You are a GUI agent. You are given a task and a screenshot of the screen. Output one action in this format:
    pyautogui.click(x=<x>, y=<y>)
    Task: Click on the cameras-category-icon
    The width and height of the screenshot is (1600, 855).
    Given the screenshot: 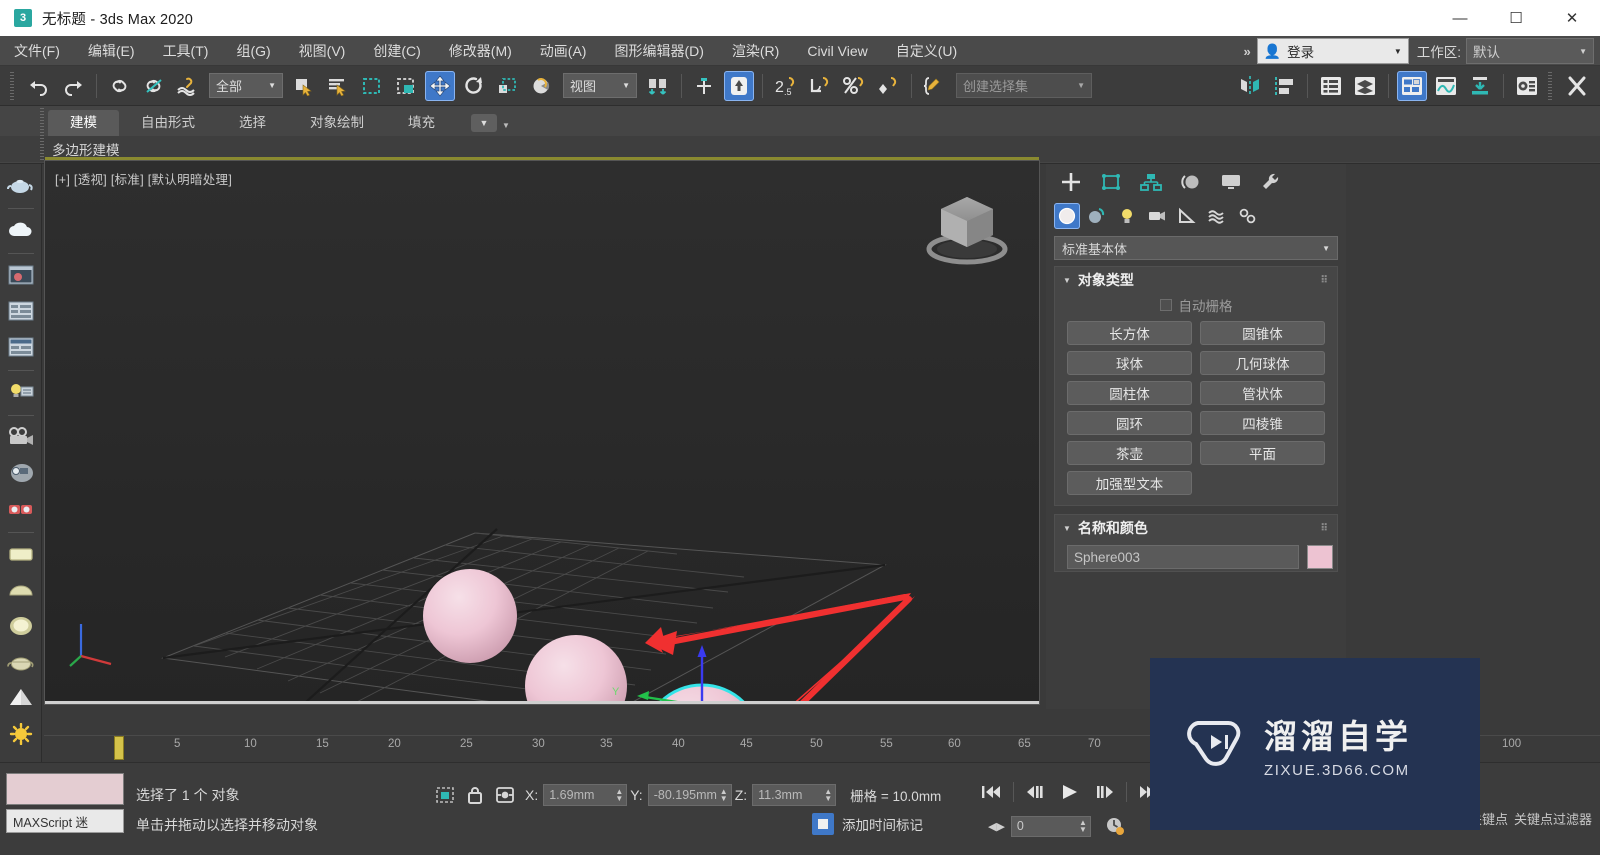 What is the action you would take?
    pyautogui.click(x=1157, y=216)
    